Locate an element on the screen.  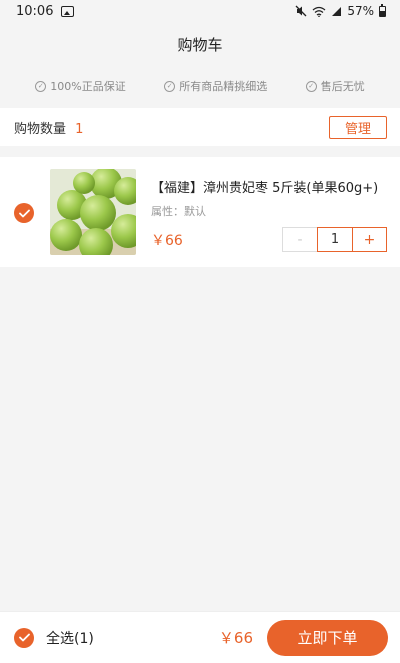
place-order-button: 立即下单 is located at coordinates (327, 637).